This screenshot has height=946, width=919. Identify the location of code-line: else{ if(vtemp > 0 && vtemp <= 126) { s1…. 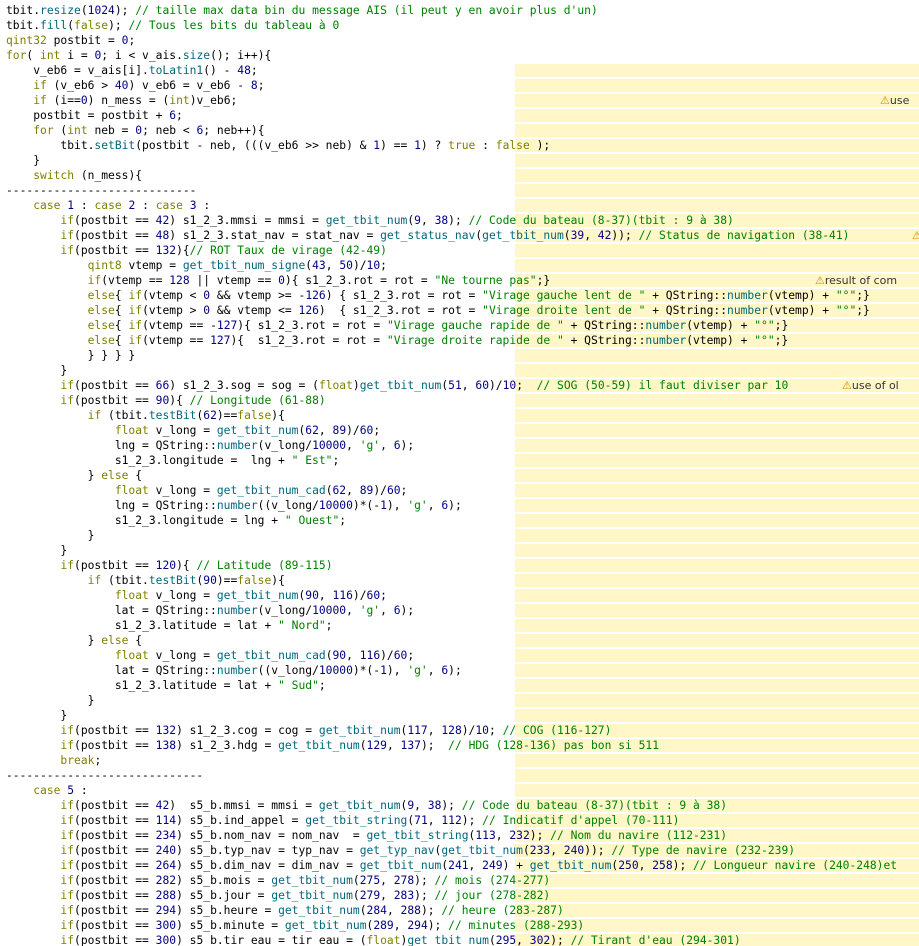
(459, 310).